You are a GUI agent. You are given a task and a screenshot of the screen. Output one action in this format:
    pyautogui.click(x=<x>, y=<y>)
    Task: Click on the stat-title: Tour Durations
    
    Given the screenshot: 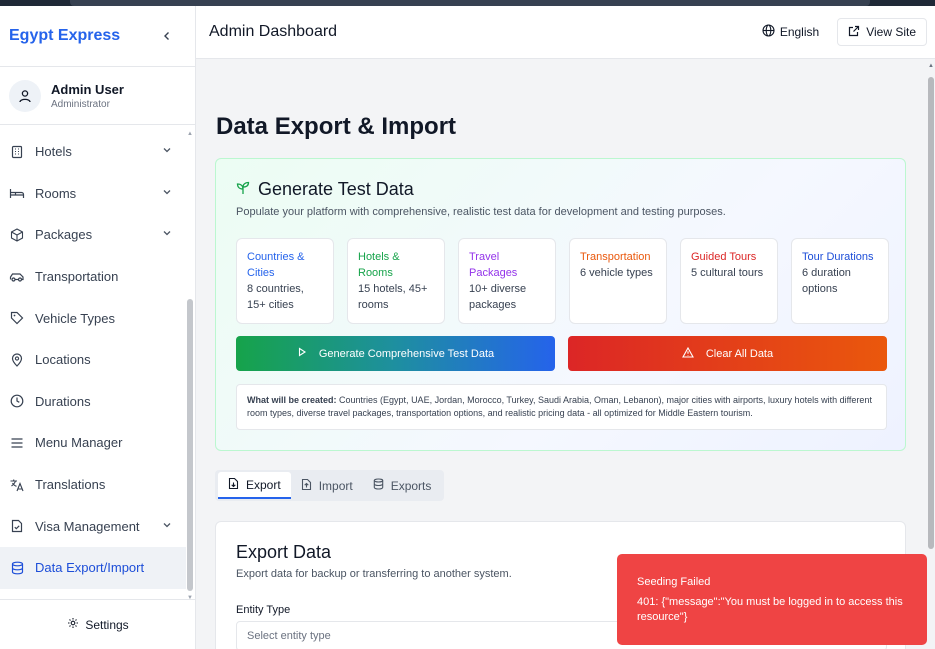 What is the action you would take?
    pyautogui.click(x=838, y=257)
    